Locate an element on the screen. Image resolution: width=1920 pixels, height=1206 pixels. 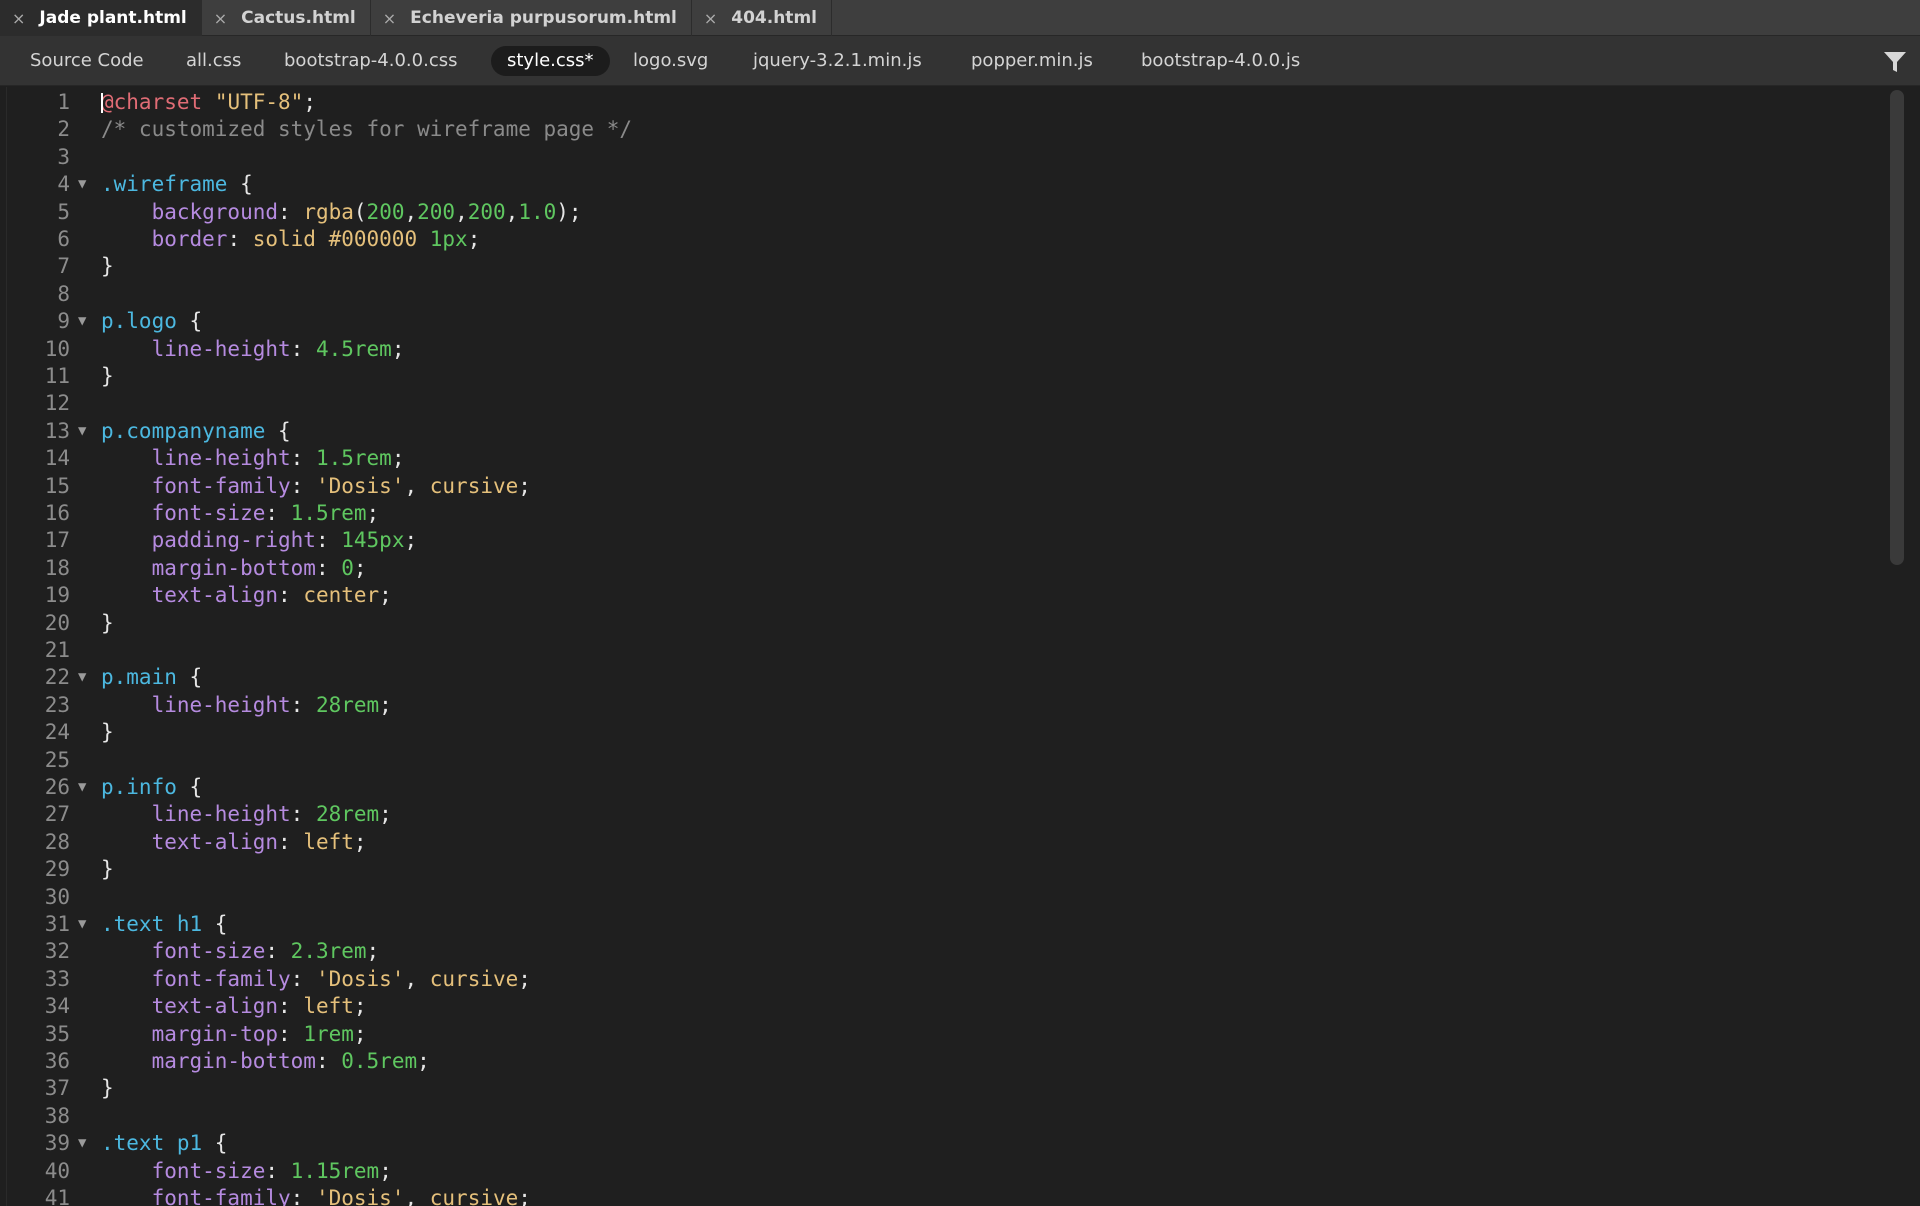
related-file-item: jquery-3.2.1.min.js is located at coordinates (837, 61).